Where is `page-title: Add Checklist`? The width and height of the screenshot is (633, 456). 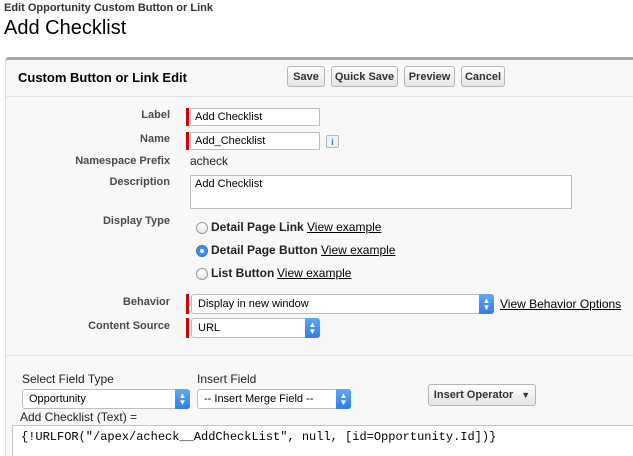
page-title: Add Checklist is located at coordinates (65, 28).